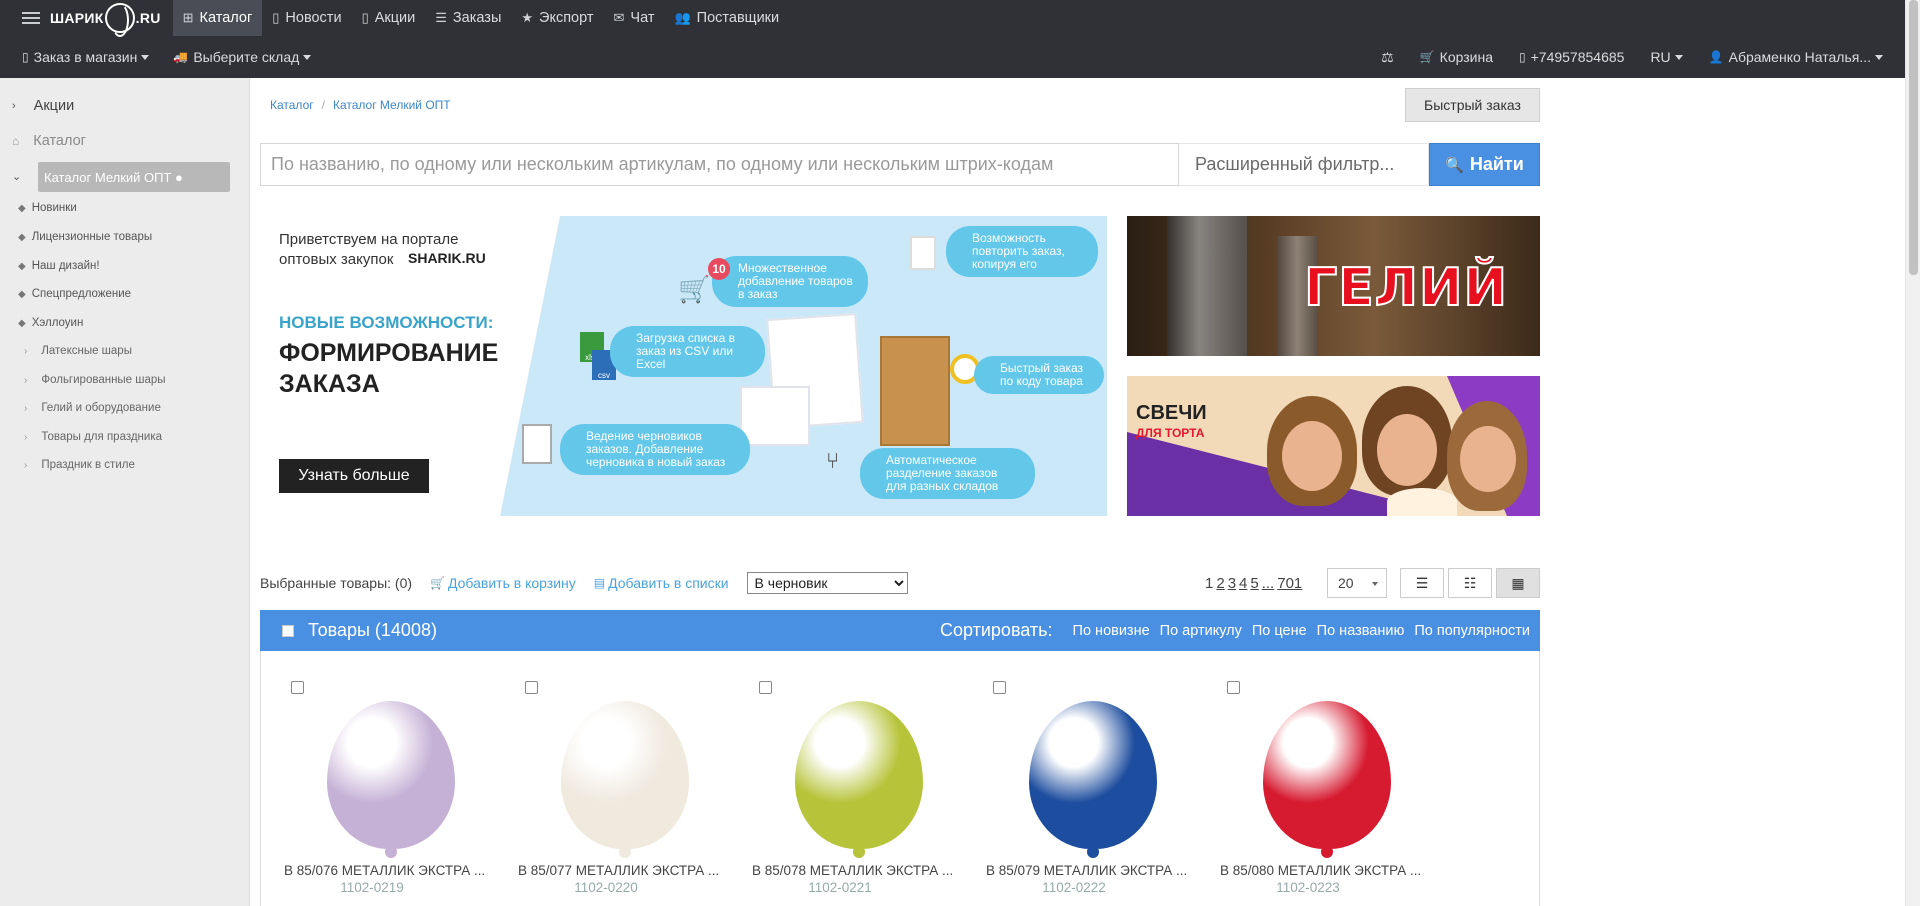  I want to click on product-card: В 85/077 МЕТАЛЛИК ЭКСТРА ... 1102-0220, so click(607, 778).